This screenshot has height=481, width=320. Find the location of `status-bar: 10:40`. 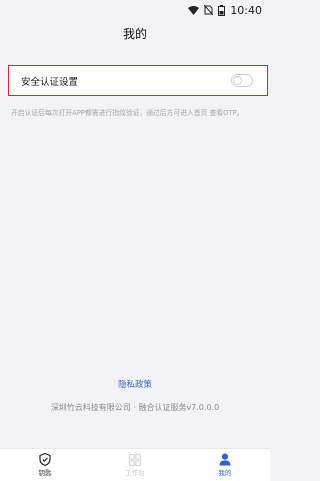

status-bar: 10:40 is located at coordinates (135, 10).